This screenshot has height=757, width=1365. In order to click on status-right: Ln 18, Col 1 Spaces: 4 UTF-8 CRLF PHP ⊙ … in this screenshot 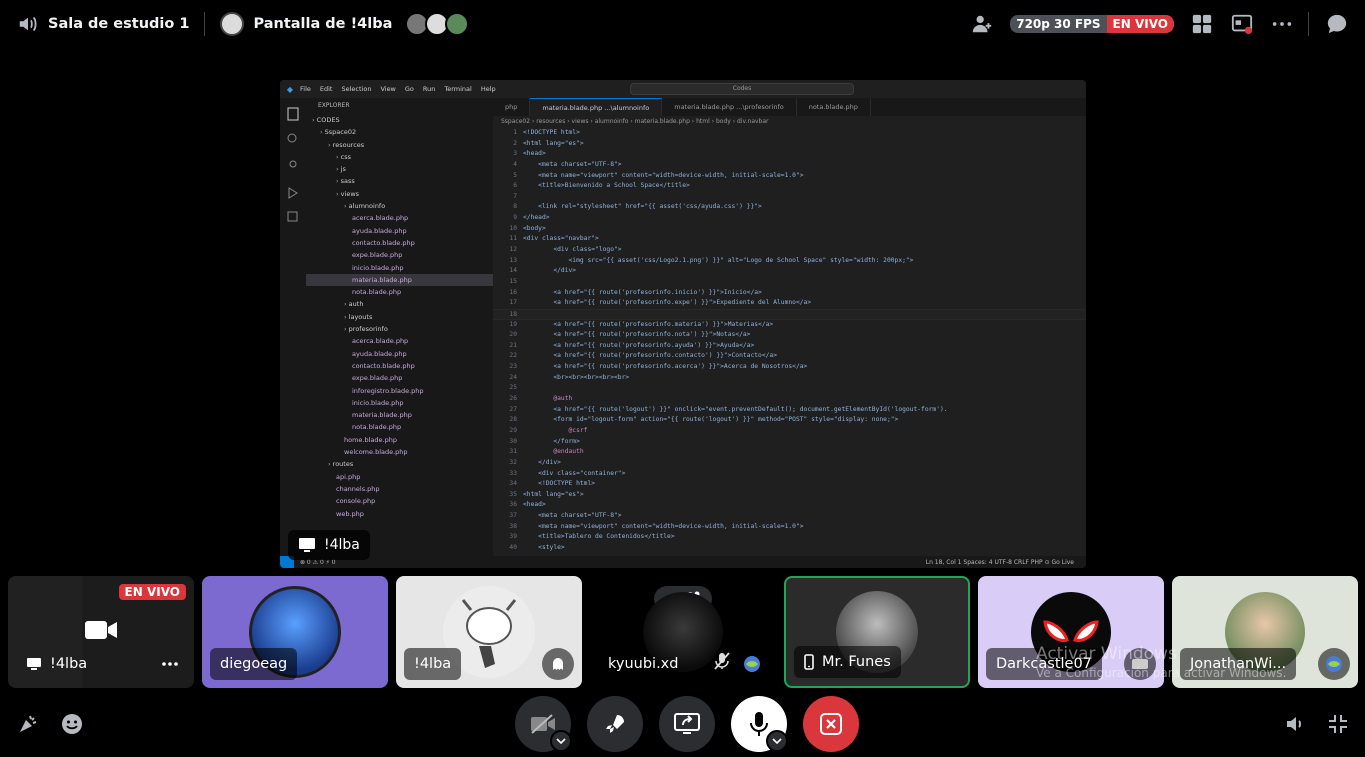, I will do `click(999, 562)`.